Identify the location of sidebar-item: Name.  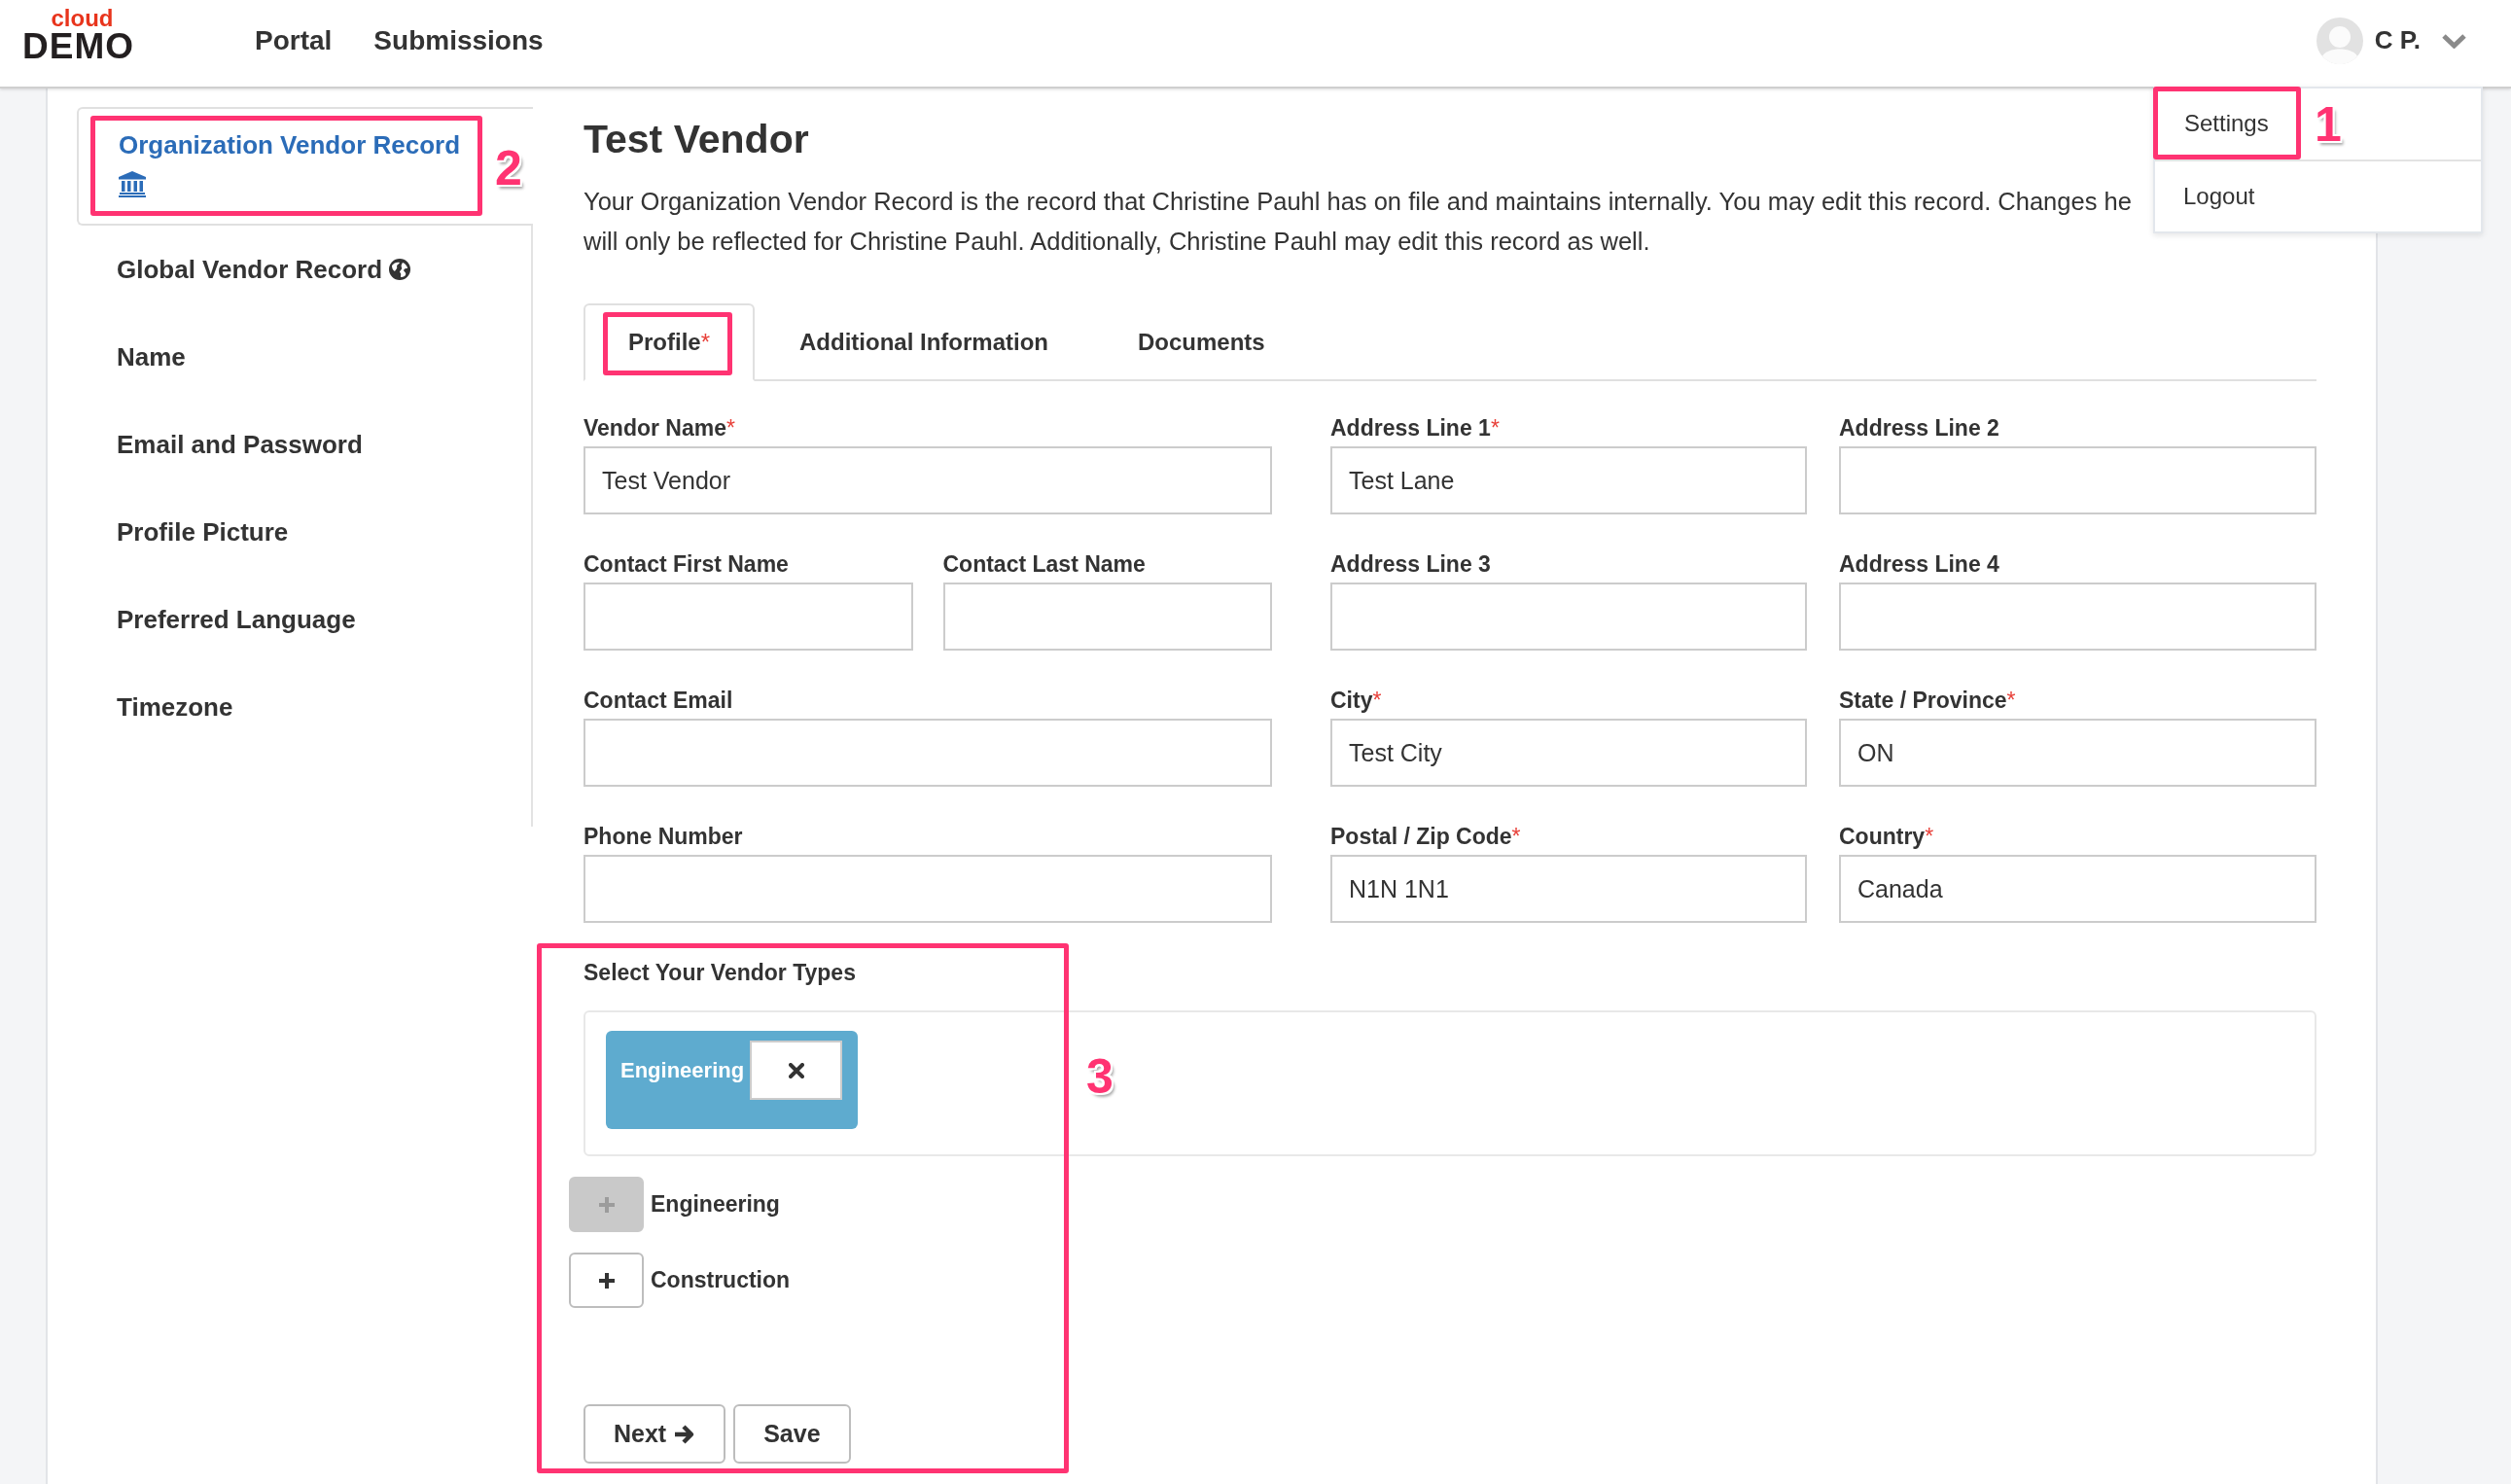
(305, 357).